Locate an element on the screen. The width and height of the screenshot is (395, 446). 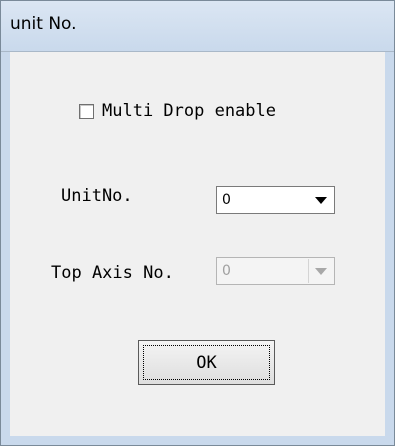
multi-drop-checkbox is located at coordinates (86, 111).